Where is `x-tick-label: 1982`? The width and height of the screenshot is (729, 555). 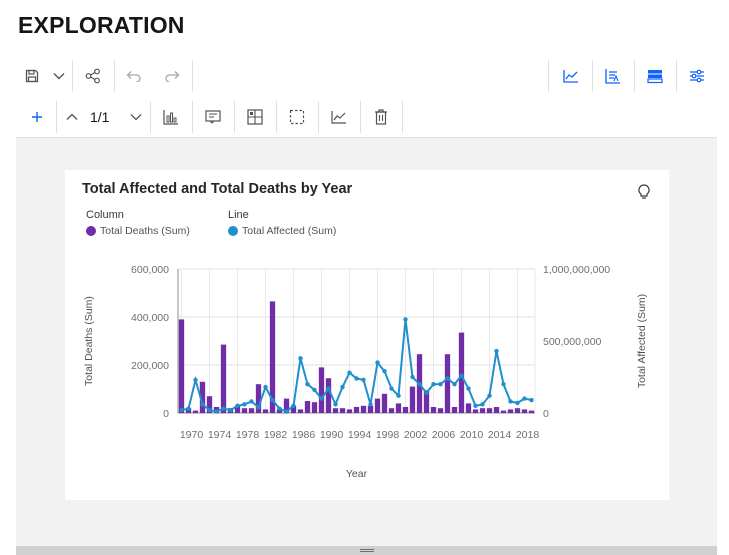 x-tick-label: 1982 is located at coordinates (276, 435).